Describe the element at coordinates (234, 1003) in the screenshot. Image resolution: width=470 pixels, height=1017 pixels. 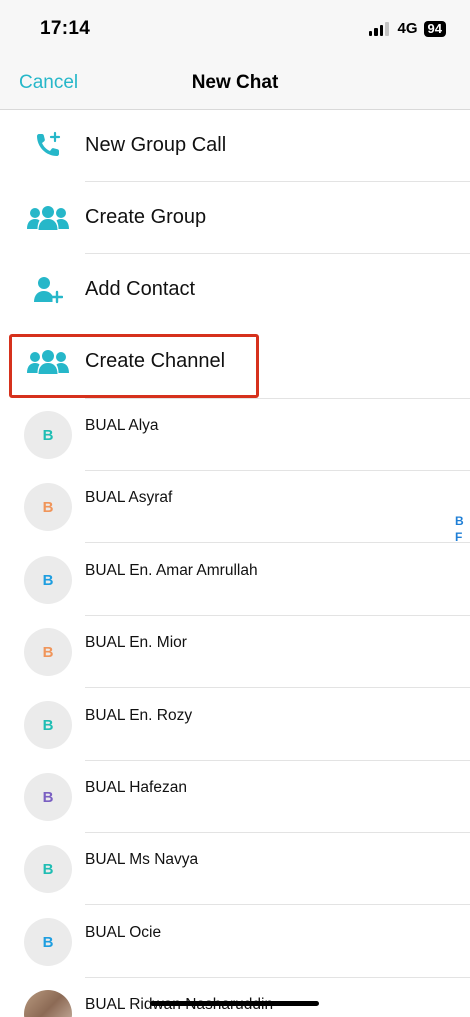
I see `home-indicator` at that location.